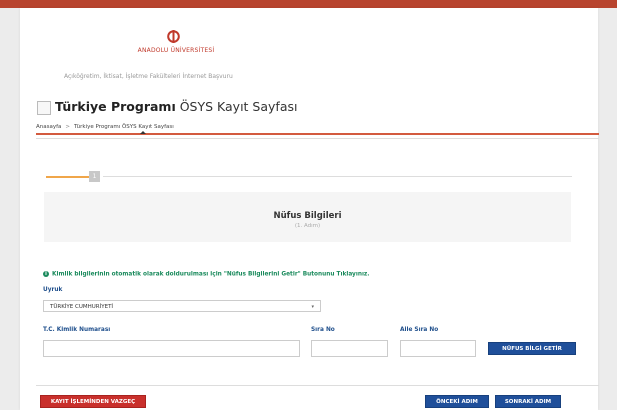 The height and width of the screenshot is (410, 617). I want to click on sira-no-input, so click(349, 348).